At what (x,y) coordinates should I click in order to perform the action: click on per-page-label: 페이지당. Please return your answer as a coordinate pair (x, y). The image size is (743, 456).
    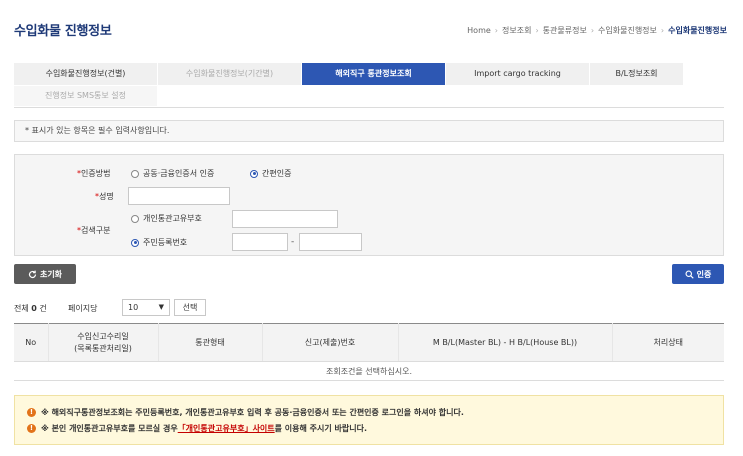
    Looking at the image, I should click on (83, 308).